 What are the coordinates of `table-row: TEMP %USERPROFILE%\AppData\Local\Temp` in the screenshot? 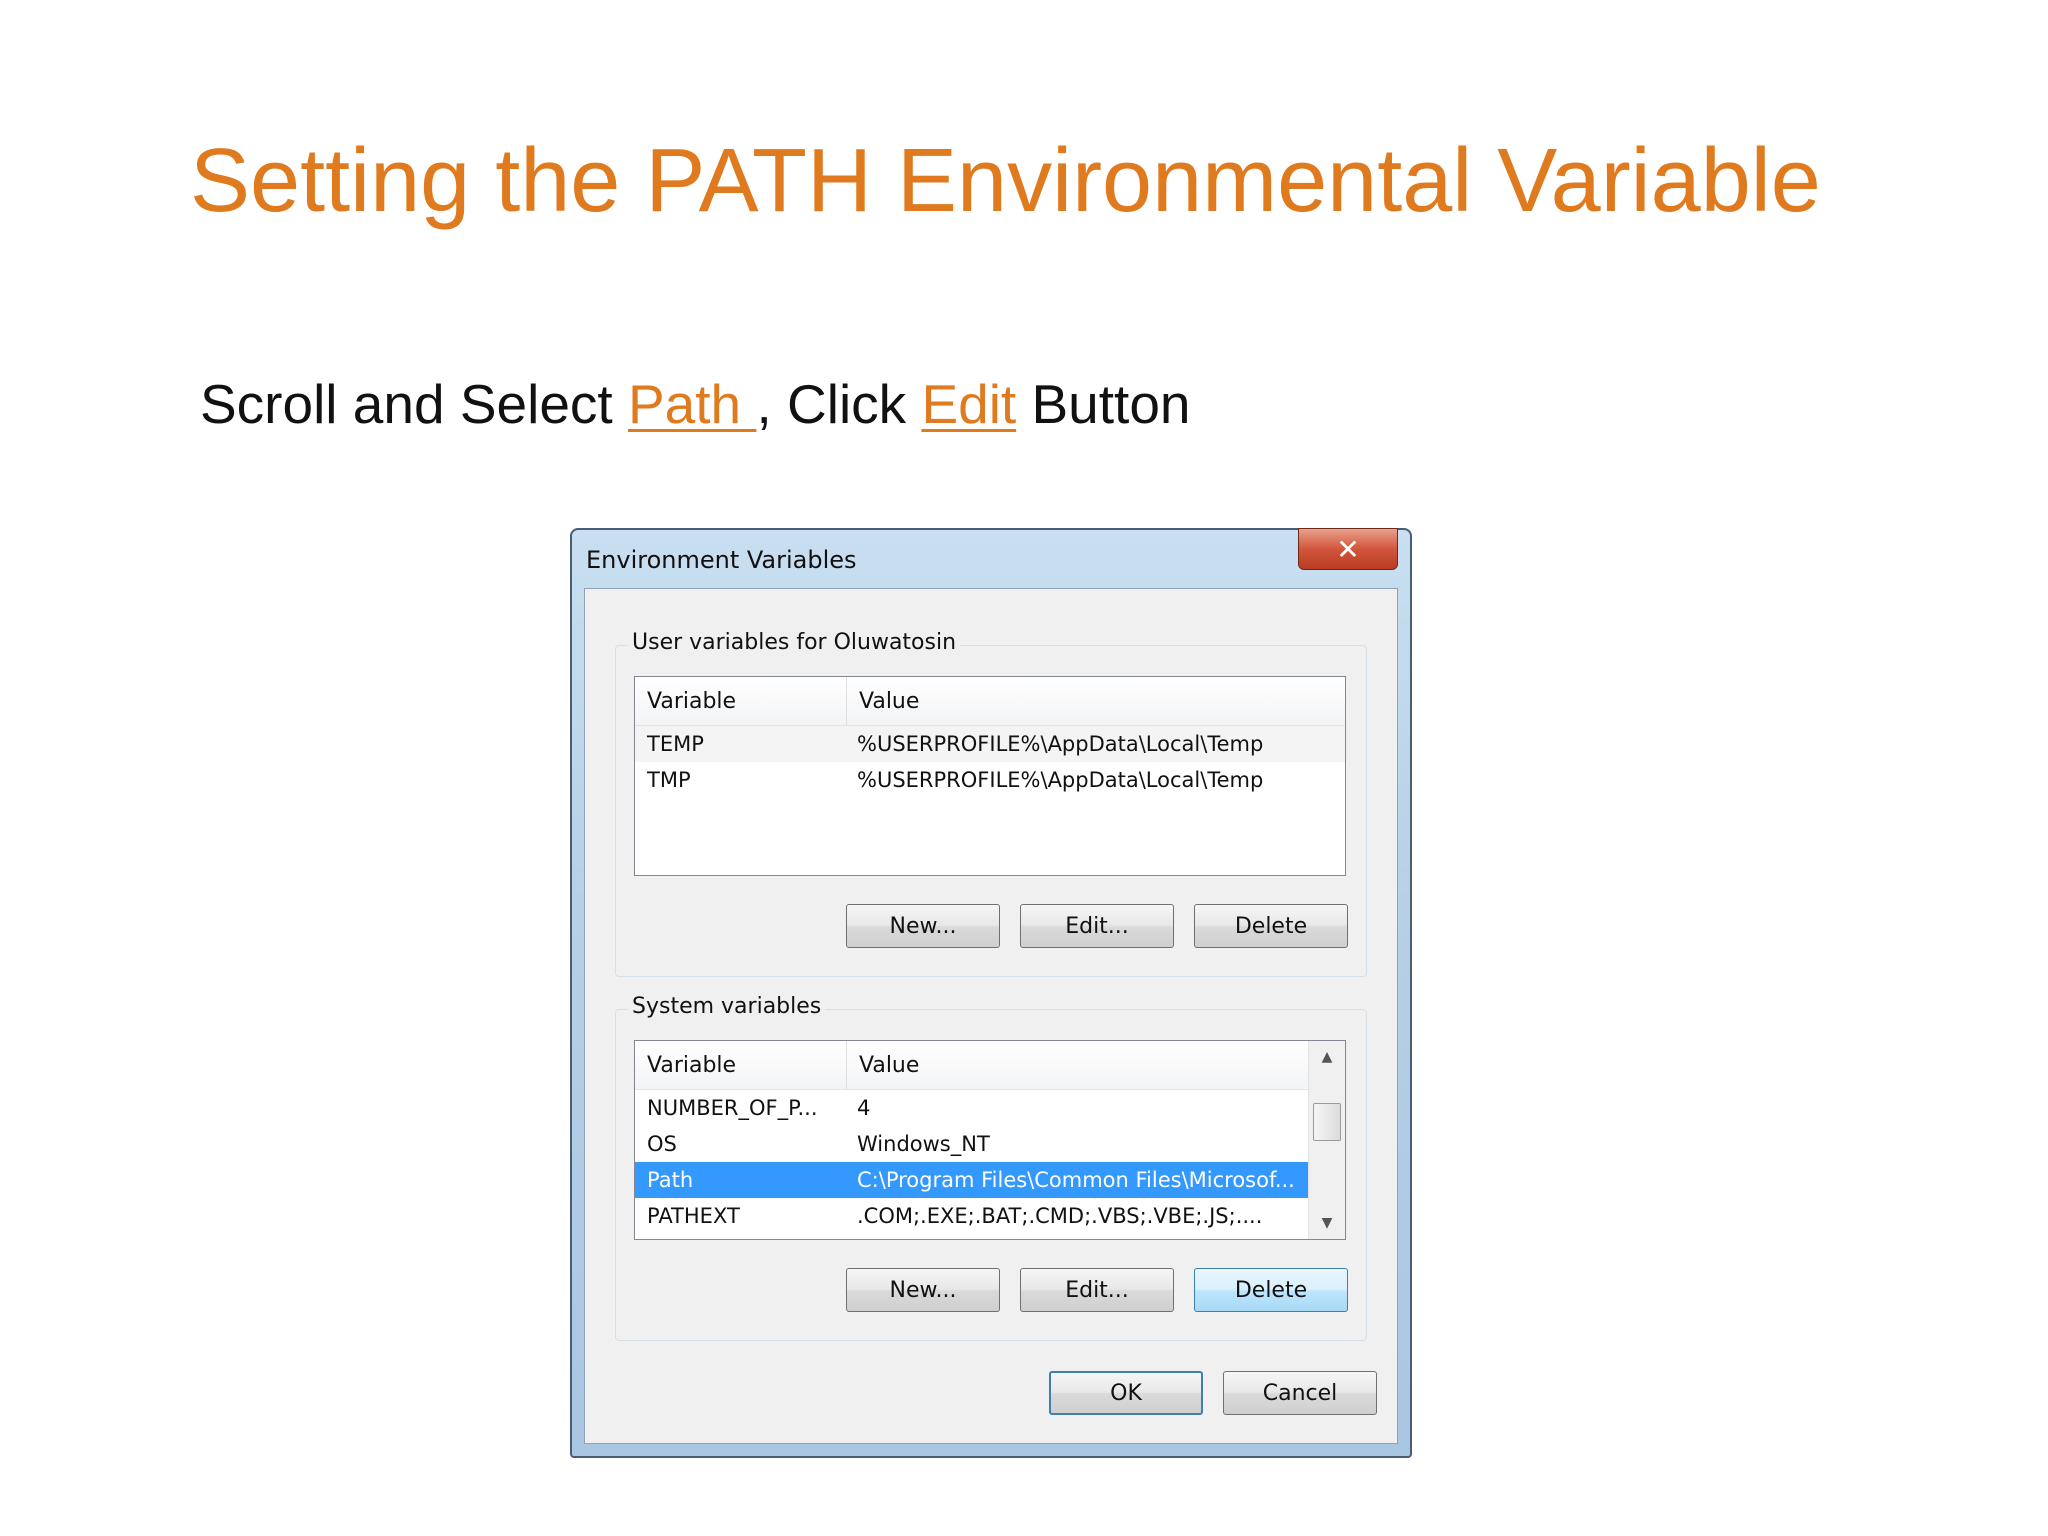 It's located at (990, 744).